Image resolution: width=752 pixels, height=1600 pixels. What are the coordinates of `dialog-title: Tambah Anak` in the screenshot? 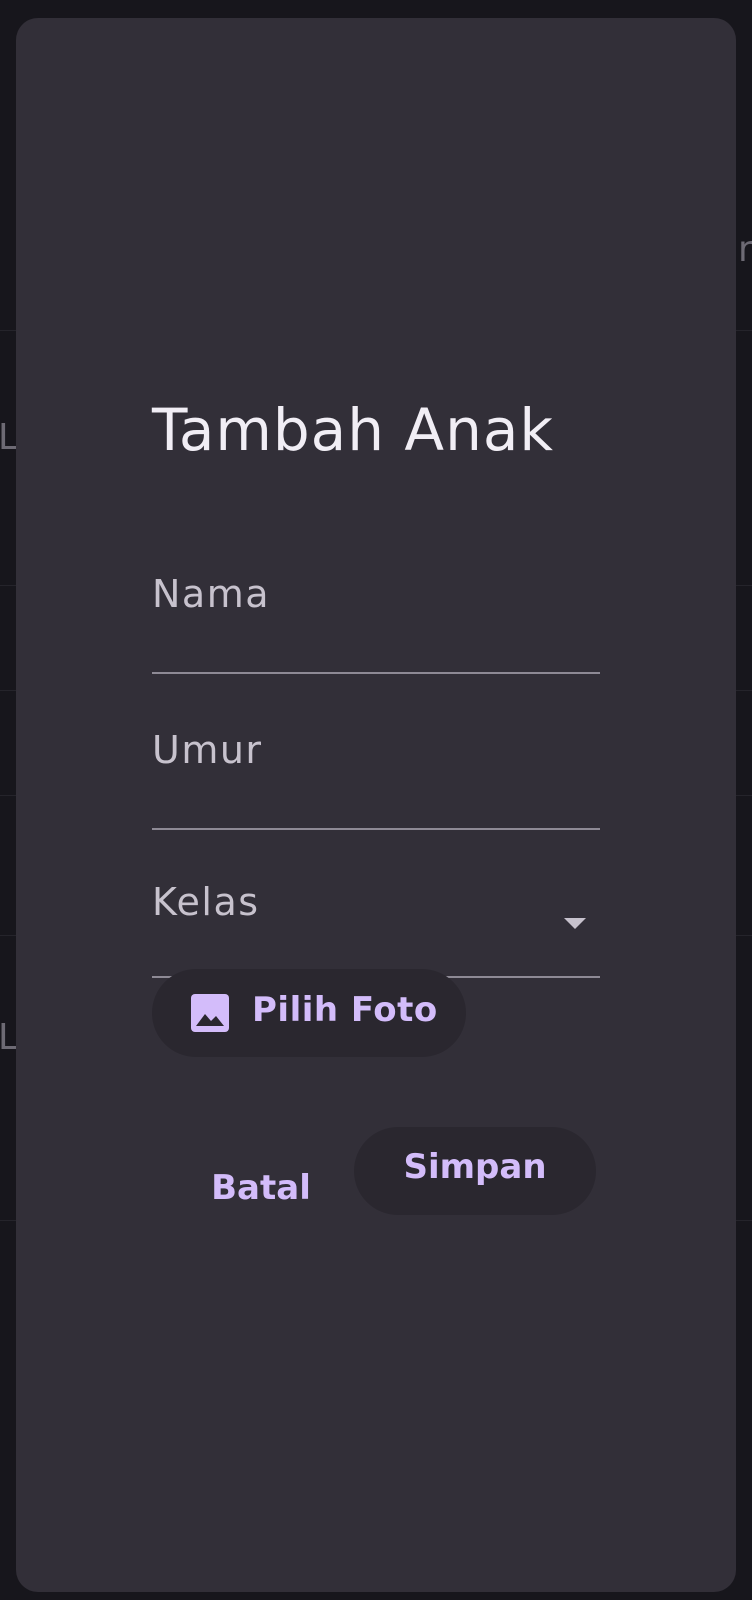 It's located at (353, 430).